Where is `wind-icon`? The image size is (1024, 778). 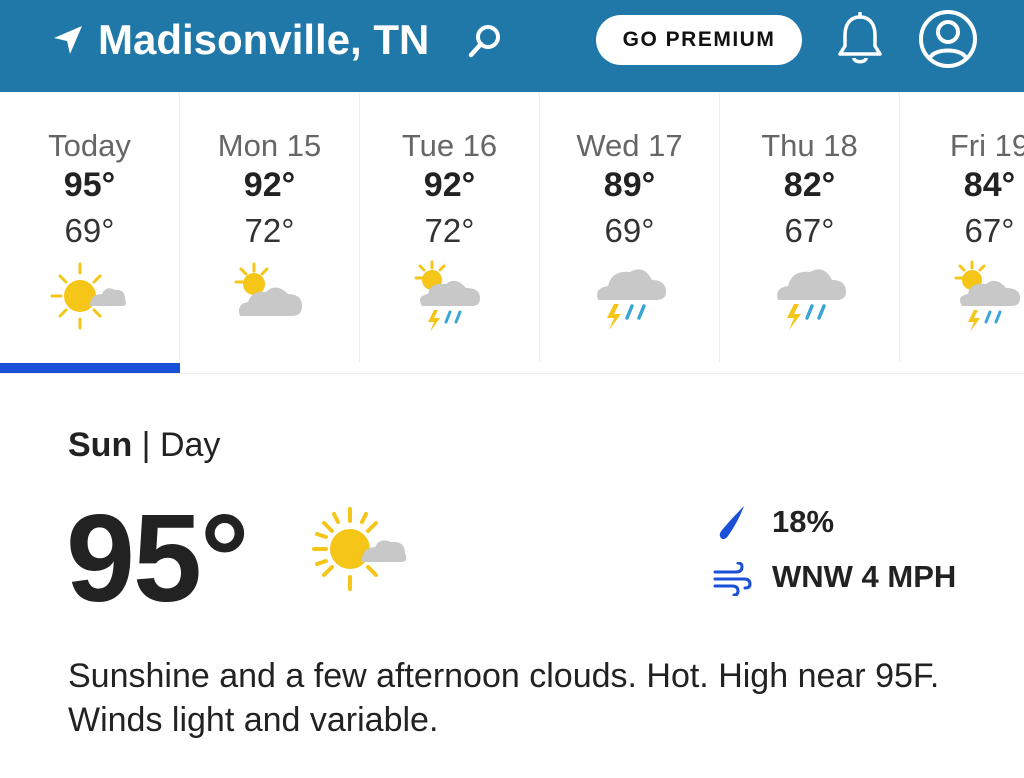
wind-icon is located at coordinates (732, 579).